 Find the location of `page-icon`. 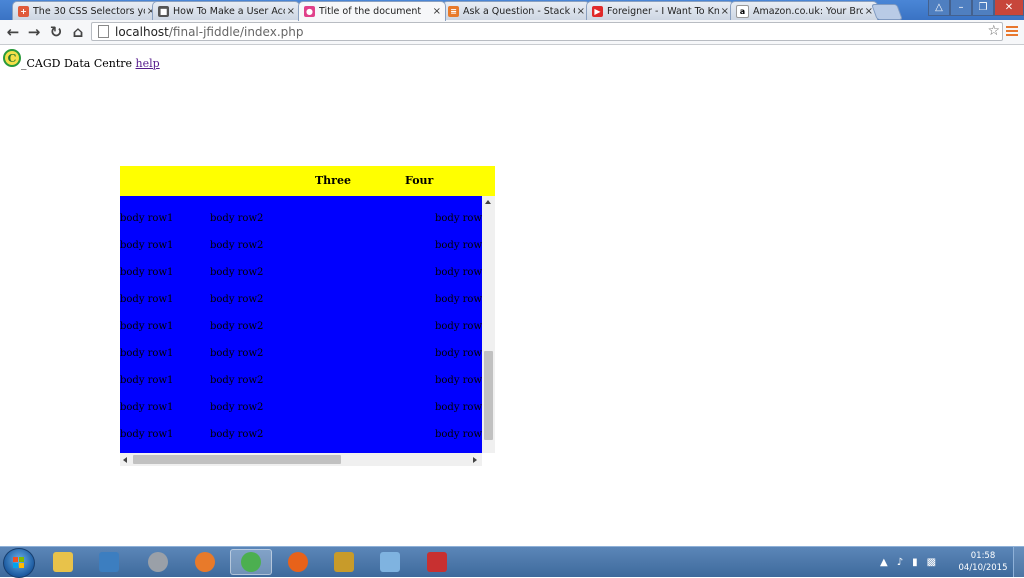

page-icon is located at coordinates (103, 31).